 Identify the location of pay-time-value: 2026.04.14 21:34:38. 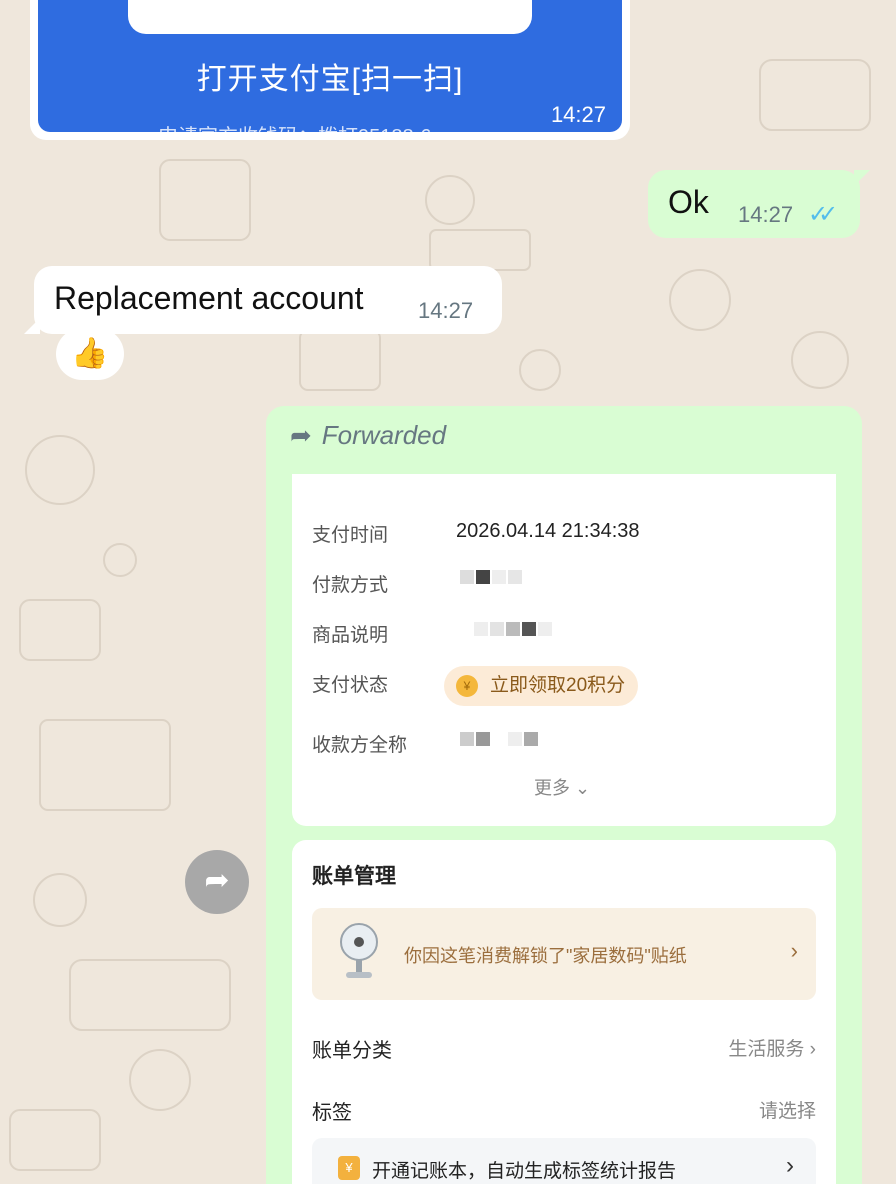
(548, 531).